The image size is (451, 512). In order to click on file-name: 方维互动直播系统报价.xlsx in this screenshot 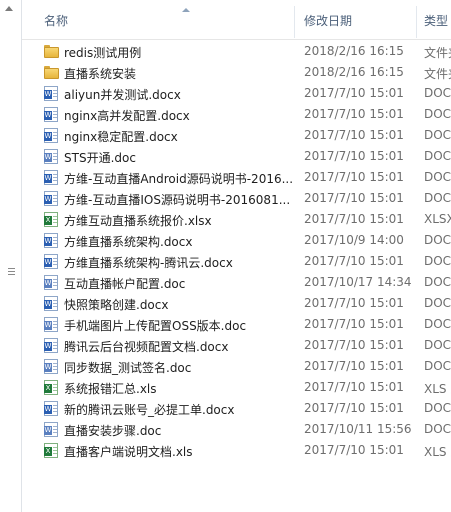, I will do `click(138, 221)`.